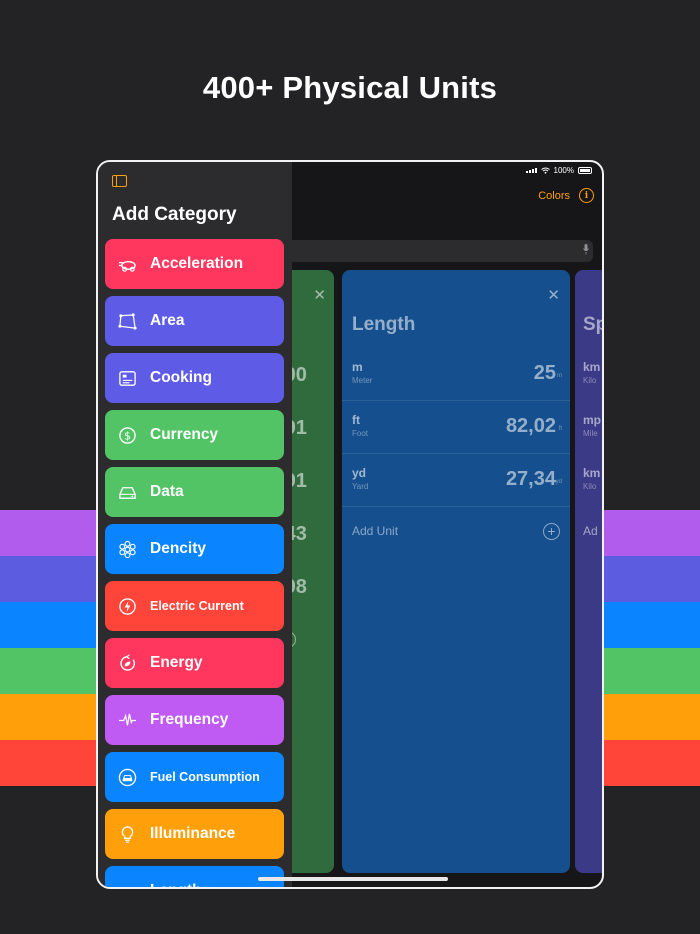  What do you see at coordinates (189, 719) in the screenshot?
I see `category-label: Frequency` at bounding box center [189, 719].